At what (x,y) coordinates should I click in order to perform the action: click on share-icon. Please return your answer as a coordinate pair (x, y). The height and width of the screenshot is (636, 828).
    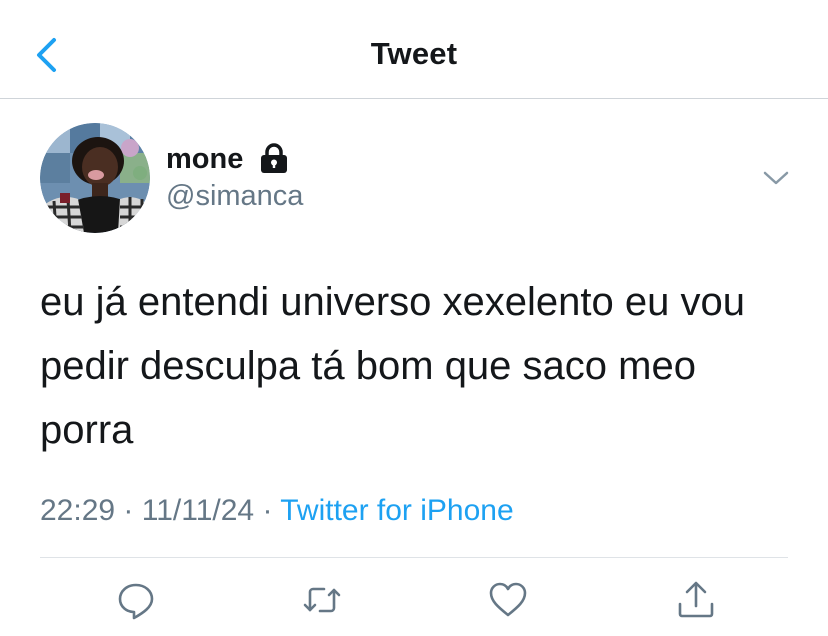
    Looking at the image, I should click on (696, 599).